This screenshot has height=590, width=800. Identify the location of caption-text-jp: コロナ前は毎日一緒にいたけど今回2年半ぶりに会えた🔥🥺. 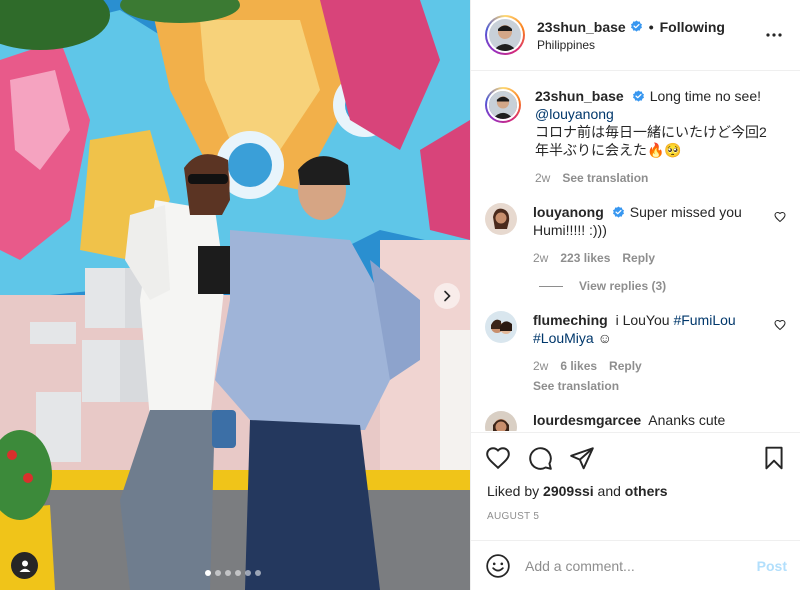
(651, 141).